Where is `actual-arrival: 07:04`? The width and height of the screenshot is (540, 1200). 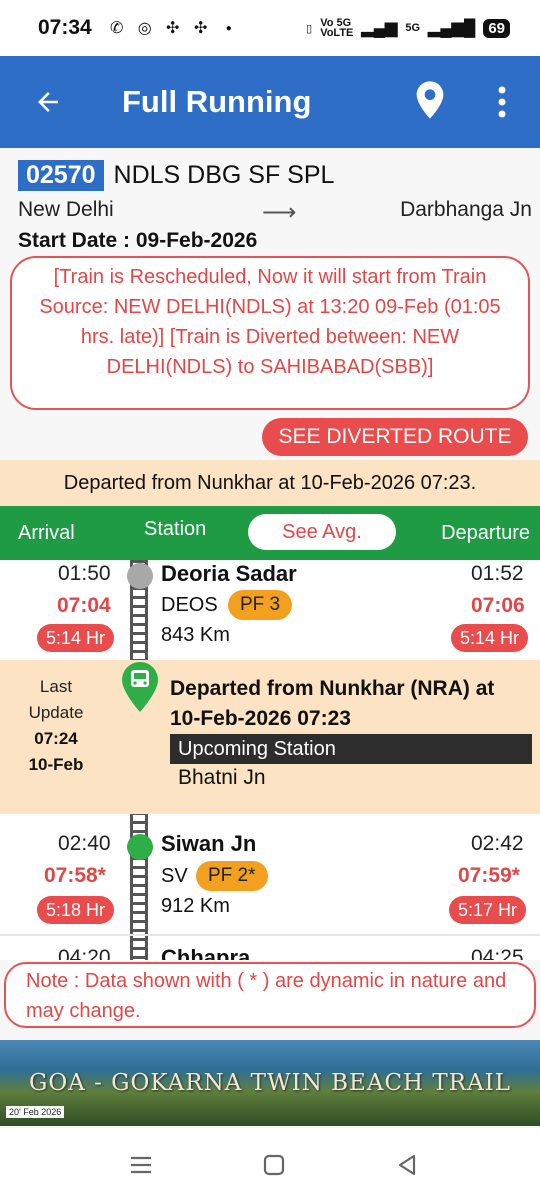 actual-arrival: 07:04 is located at coordinates (84, 605).